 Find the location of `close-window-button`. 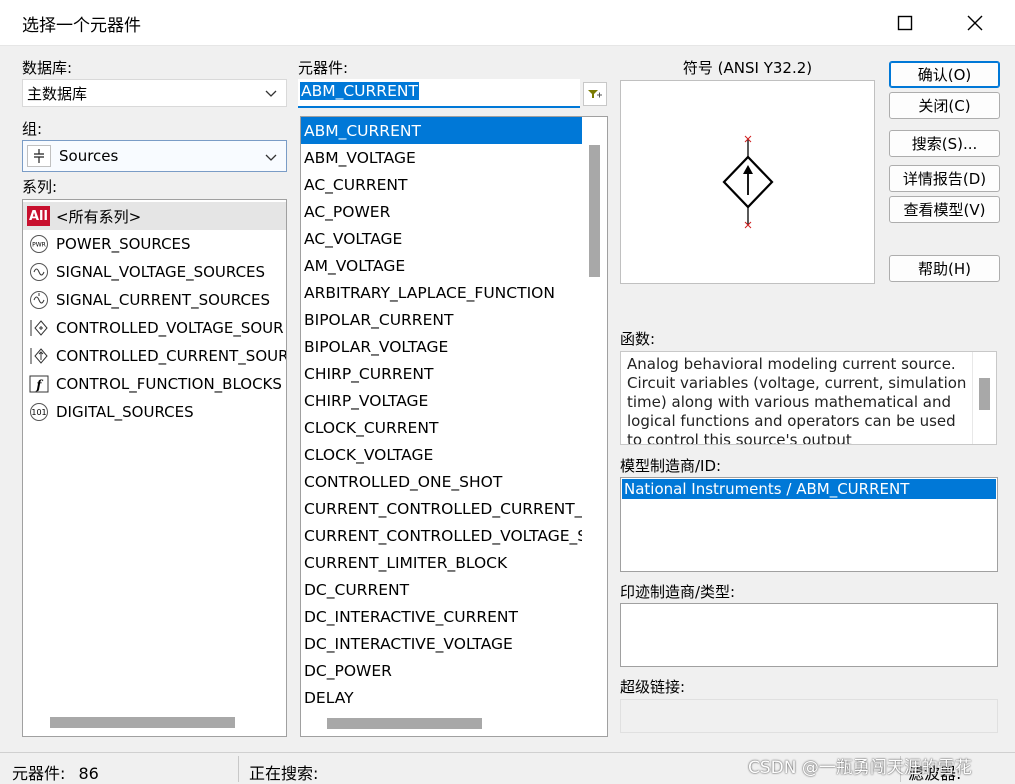

close-window-button is located at coordinates (975, 23).